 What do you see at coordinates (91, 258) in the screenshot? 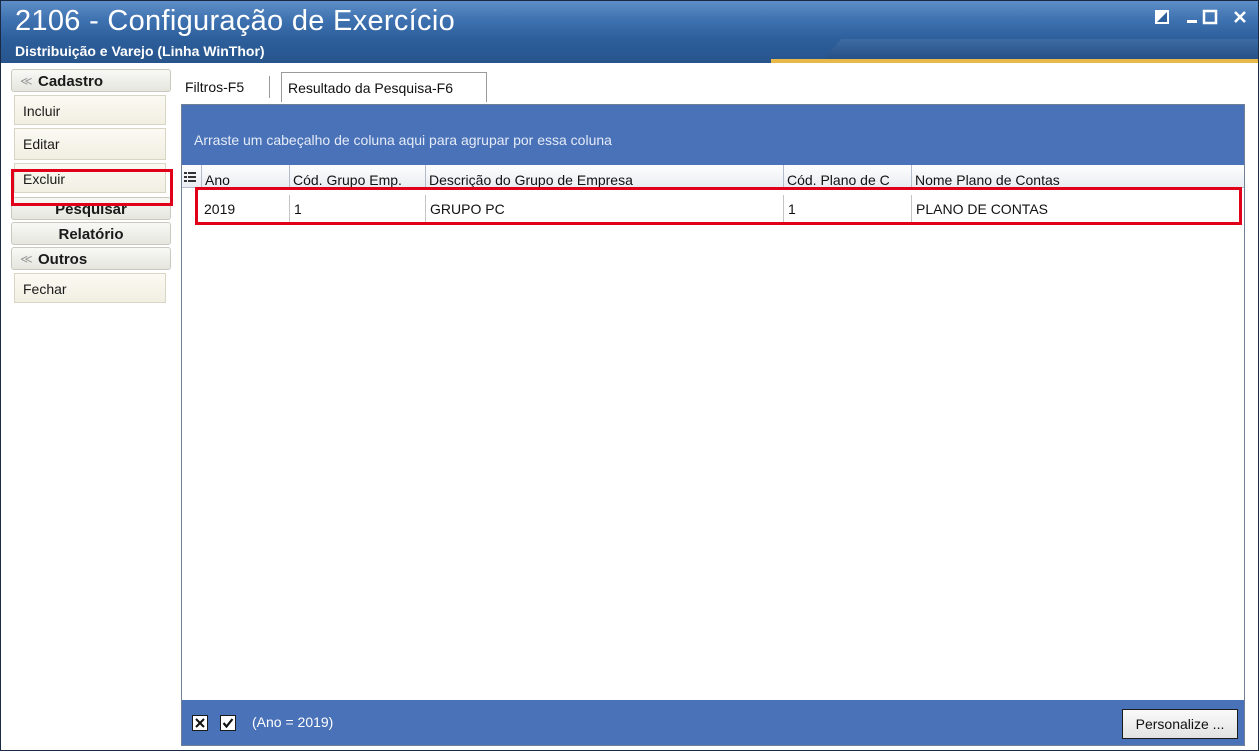
I see `sidebar-group-outros: ≪ Outros` at bounding box center [91, 258].